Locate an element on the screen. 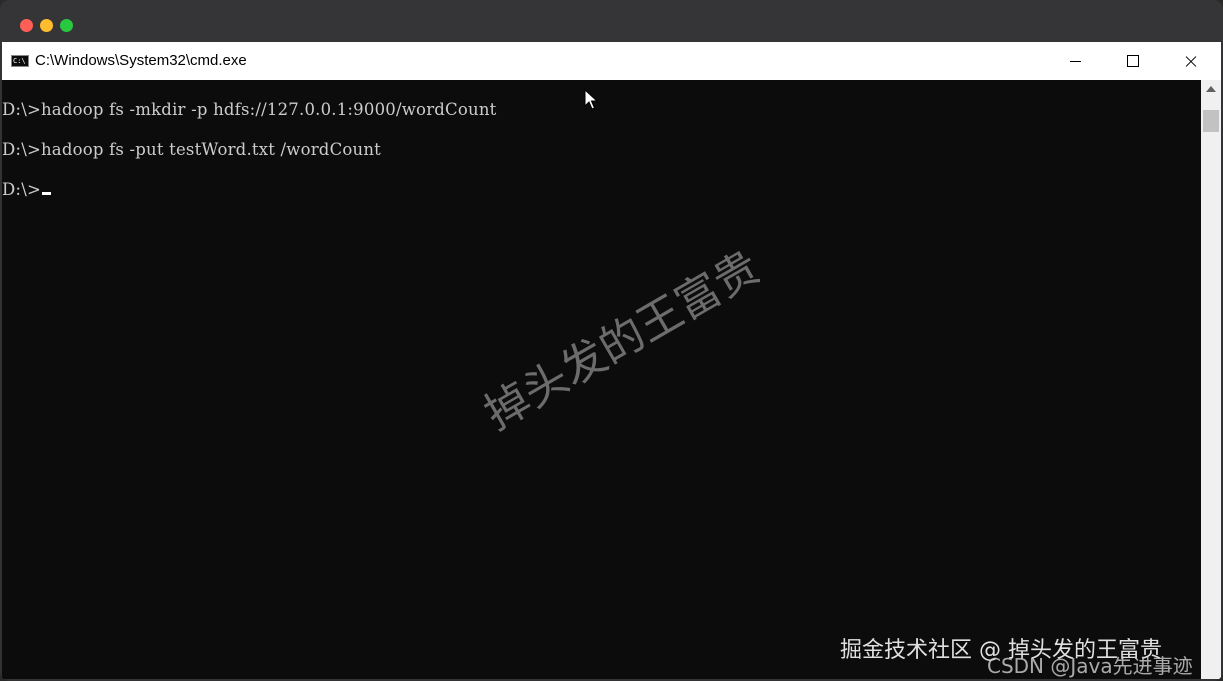  minimize-button is located at coordinates (1075, 61).